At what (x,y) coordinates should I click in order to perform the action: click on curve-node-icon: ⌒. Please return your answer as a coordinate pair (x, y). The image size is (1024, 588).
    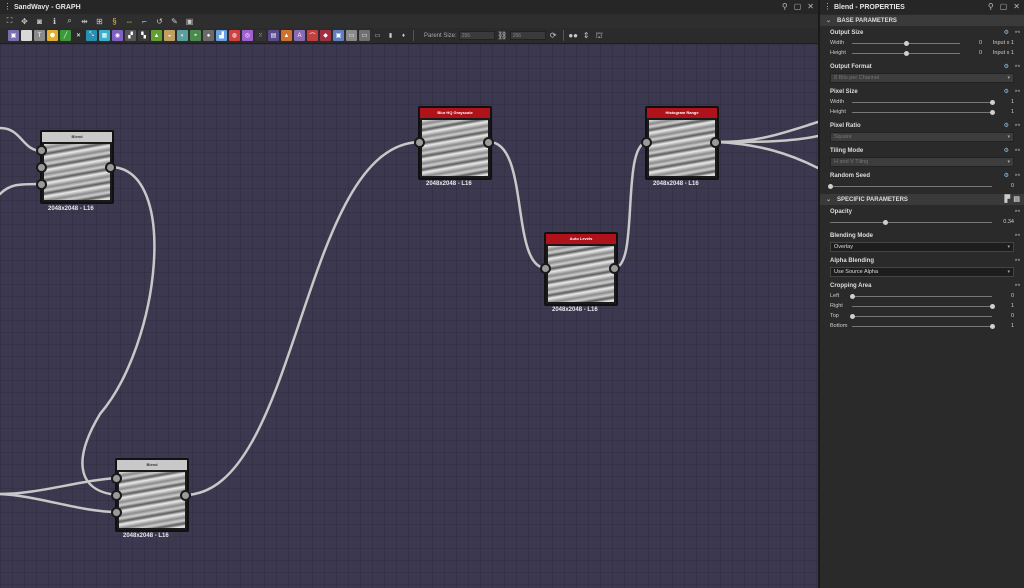
    Looking at the image, I should click on (312, 35).